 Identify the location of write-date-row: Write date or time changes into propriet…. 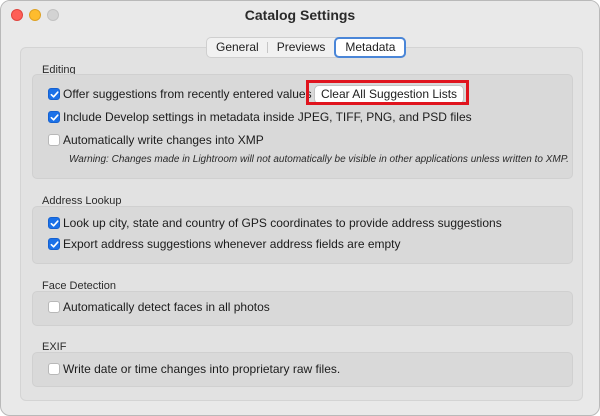
(194, 369).